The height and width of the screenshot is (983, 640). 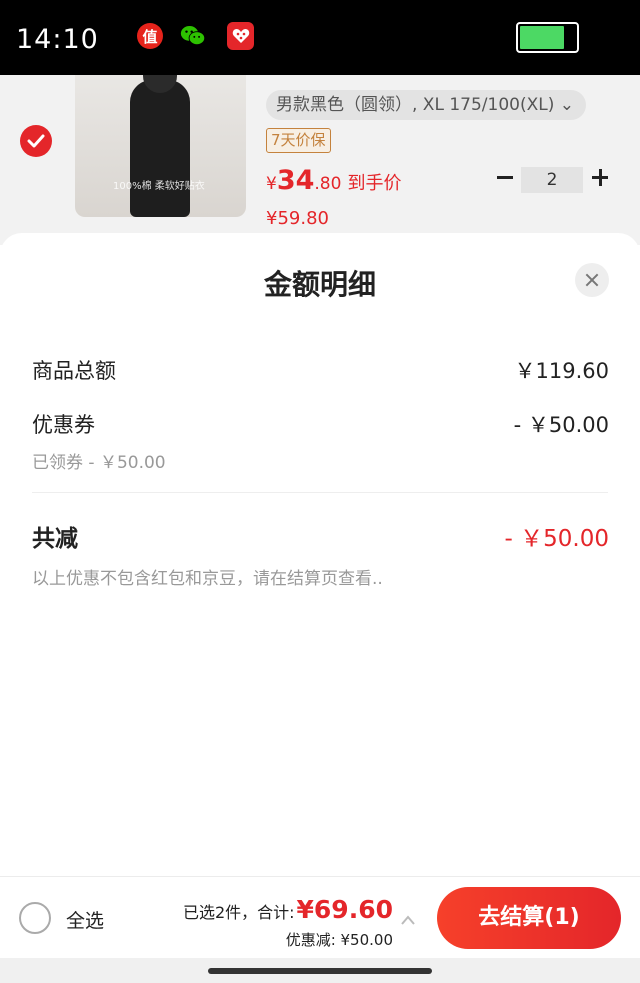 I want to click on selected-count-text: 已选2件，合计:, so click(x=238, y=912).